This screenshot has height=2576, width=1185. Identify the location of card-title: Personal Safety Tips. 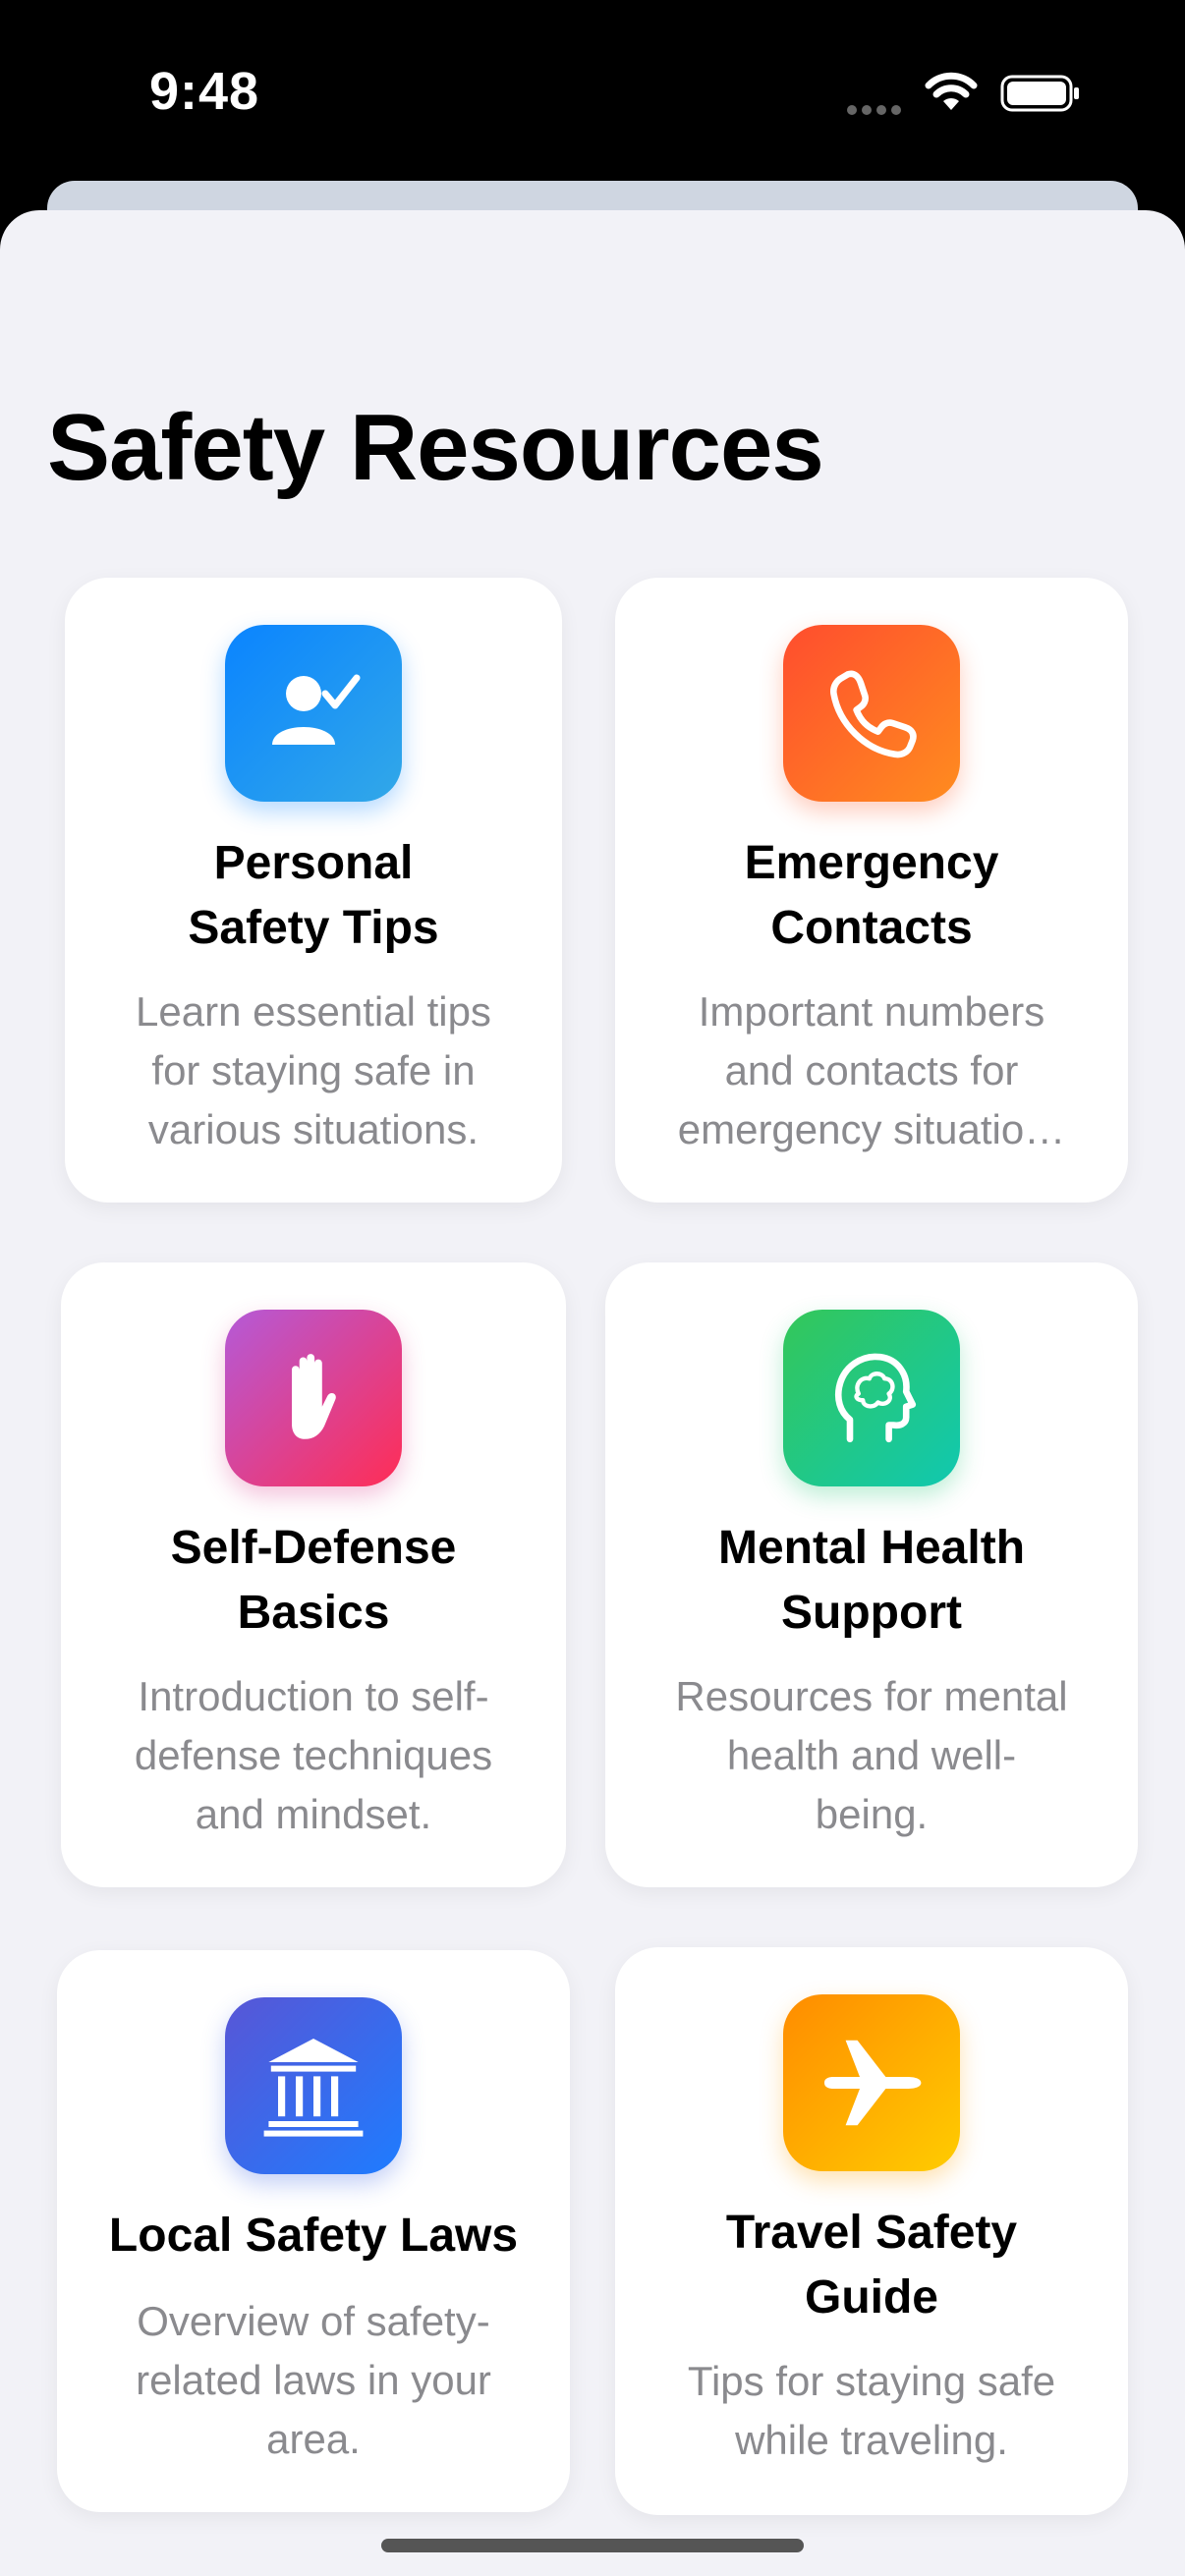
(314, 895).